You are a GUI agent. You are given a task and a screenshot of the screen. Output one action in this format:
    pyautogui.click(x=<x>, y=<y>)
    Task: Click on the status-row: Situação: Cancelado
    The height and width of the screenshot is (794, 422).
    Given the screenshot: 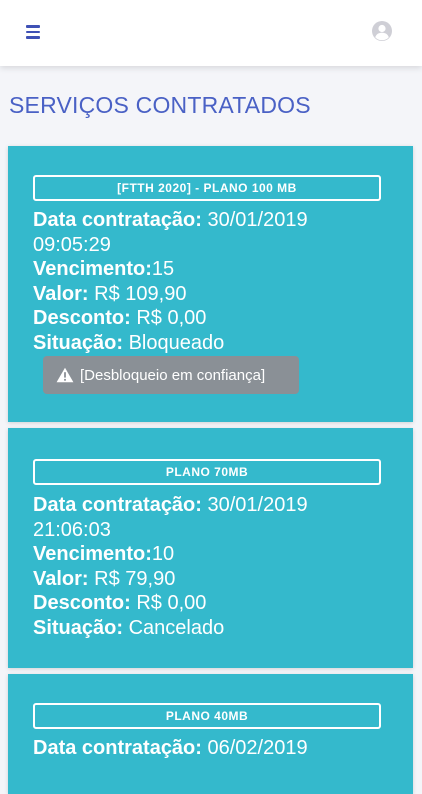 What is the action you would take?
    pyautogui.click(x=213, y=628)
    